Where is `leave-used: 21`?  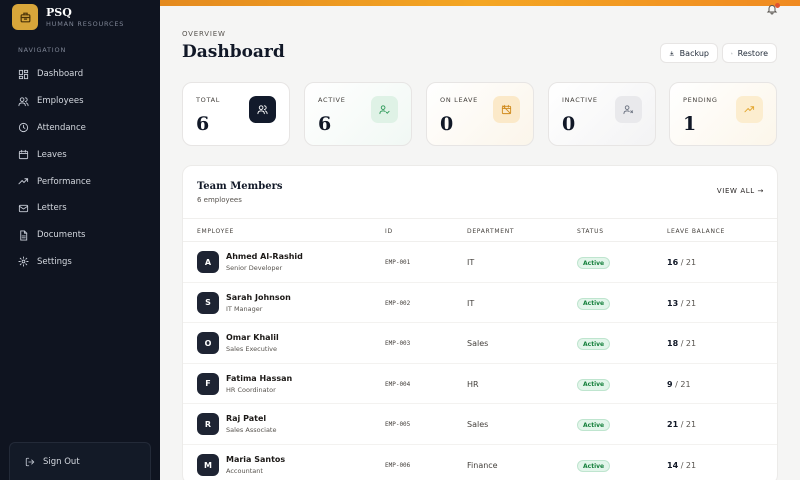 leave-used: 21 is located at coordinates (673, 425).